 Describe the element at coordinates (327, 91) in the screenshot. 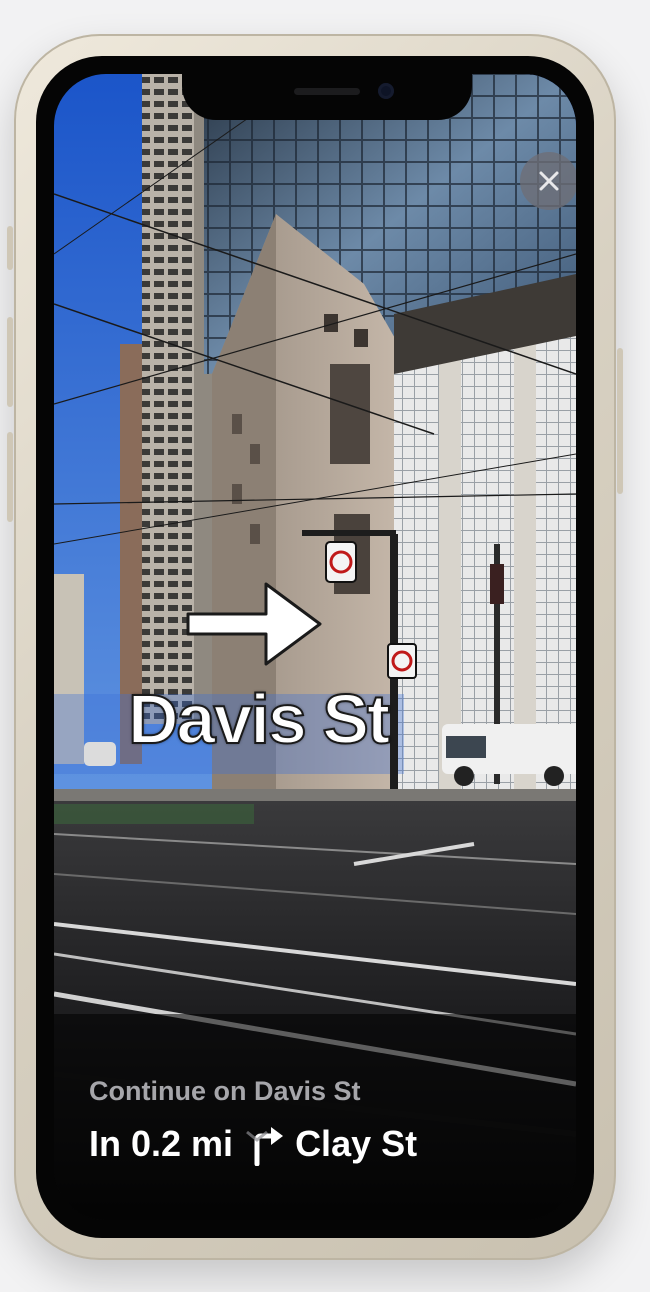

I see `earpiece-speaker` at that location.